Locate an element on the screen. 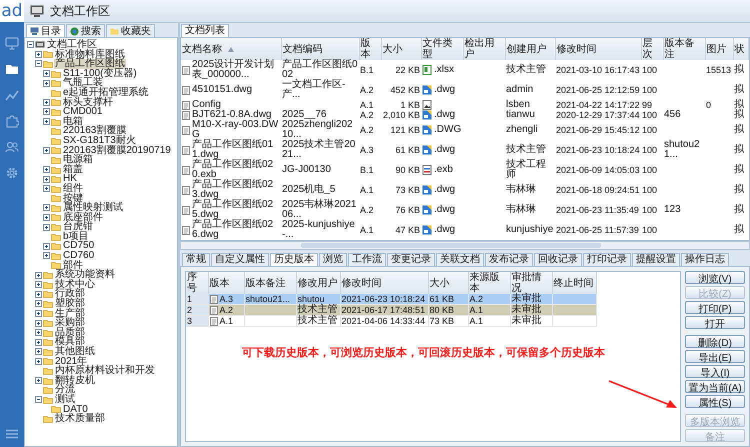 The image size is (750, 447). tab: 变更记录 is located at coordinates (411, 259).